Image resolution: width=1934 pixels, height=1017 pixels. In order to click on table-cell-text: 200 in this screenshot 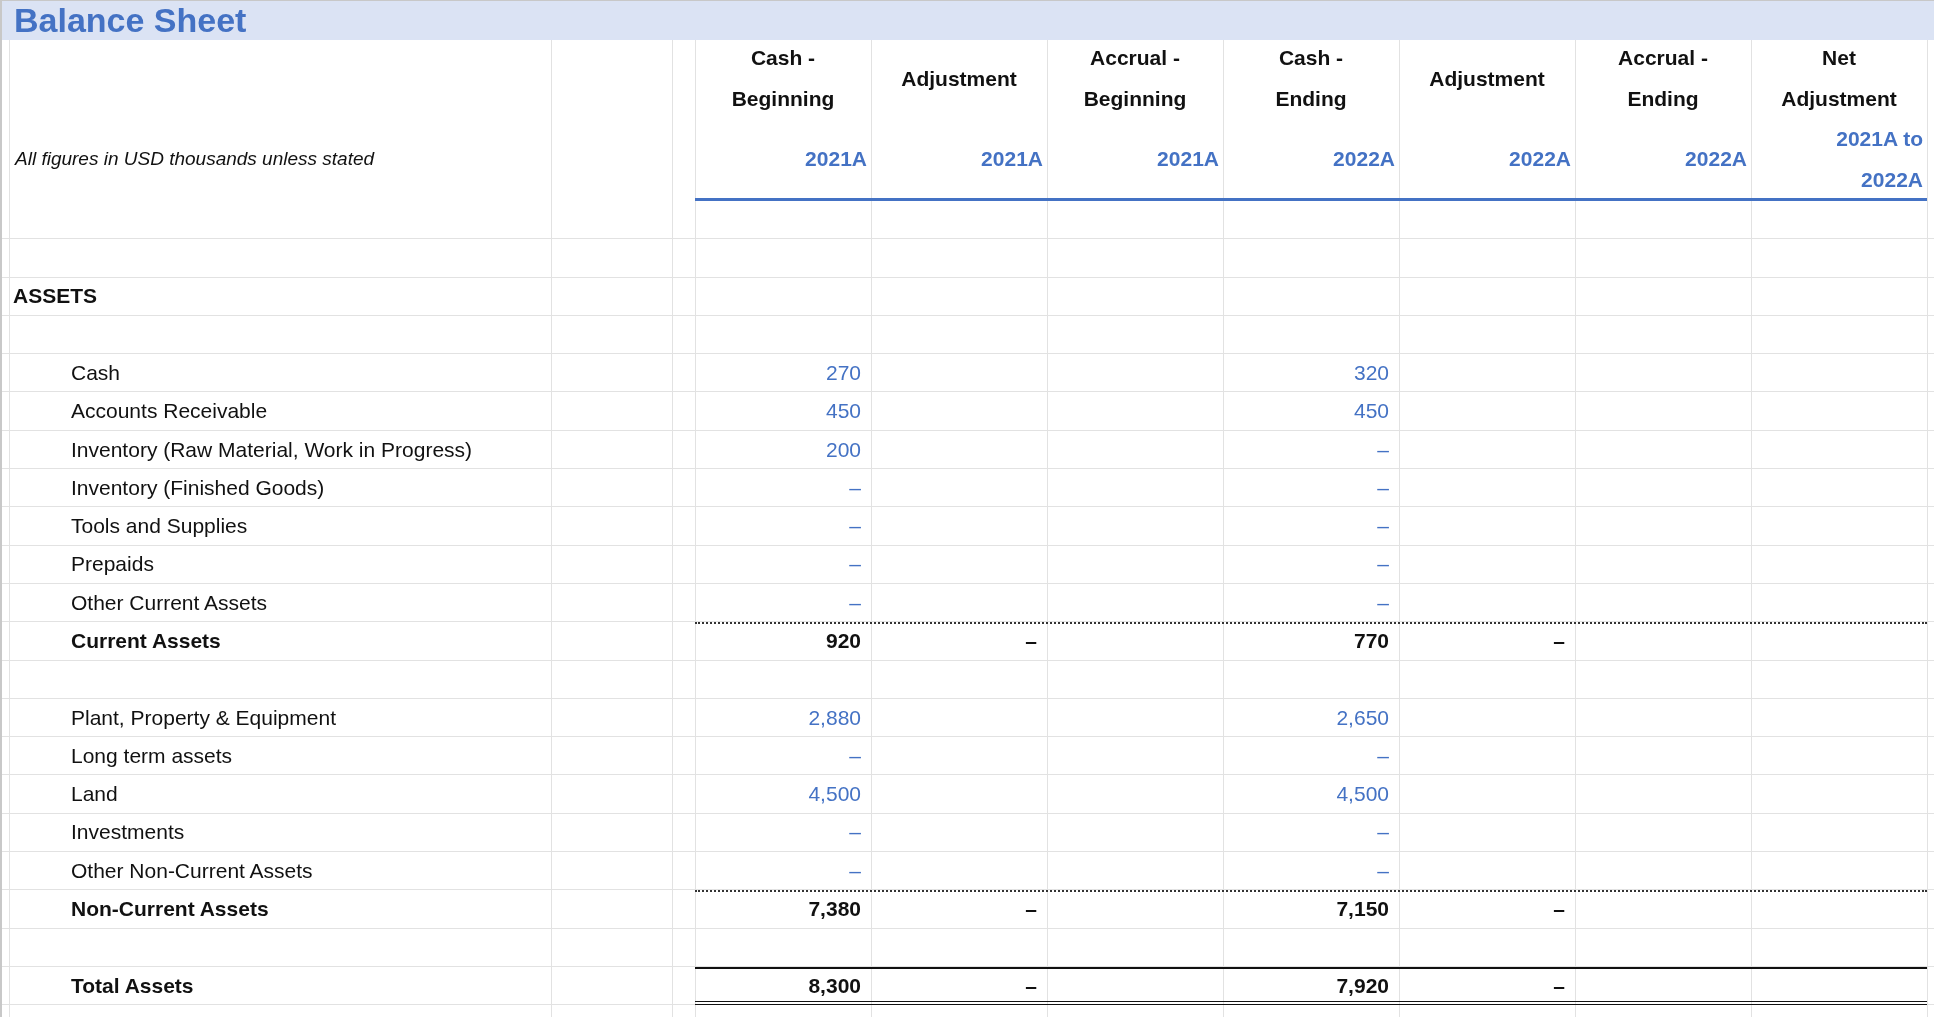, I will do `click(843, 449)`.